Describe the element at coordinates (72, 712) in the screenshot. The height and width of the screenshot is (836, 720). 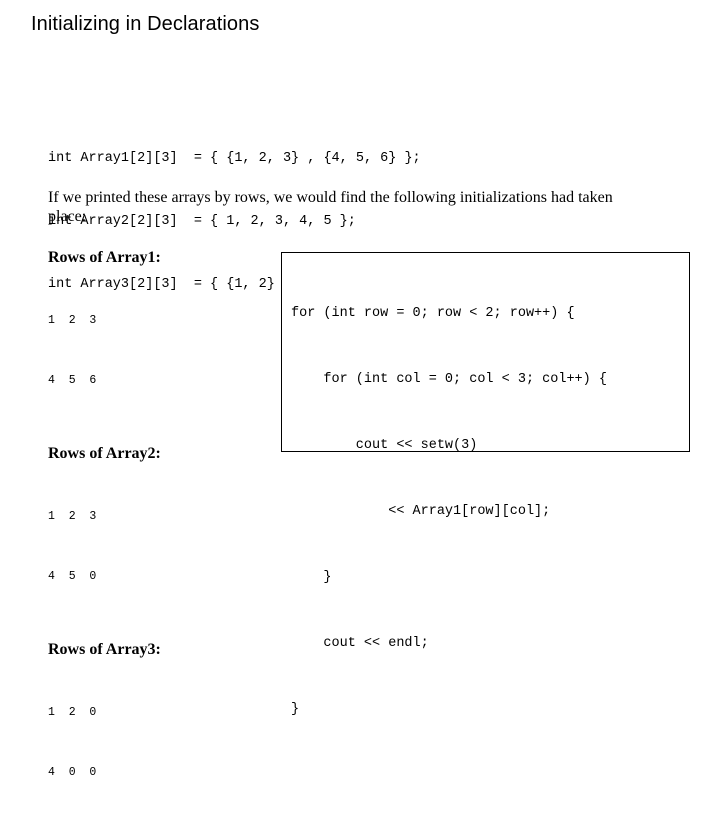
I see `rows-value-line: 1 2 0` at that location.